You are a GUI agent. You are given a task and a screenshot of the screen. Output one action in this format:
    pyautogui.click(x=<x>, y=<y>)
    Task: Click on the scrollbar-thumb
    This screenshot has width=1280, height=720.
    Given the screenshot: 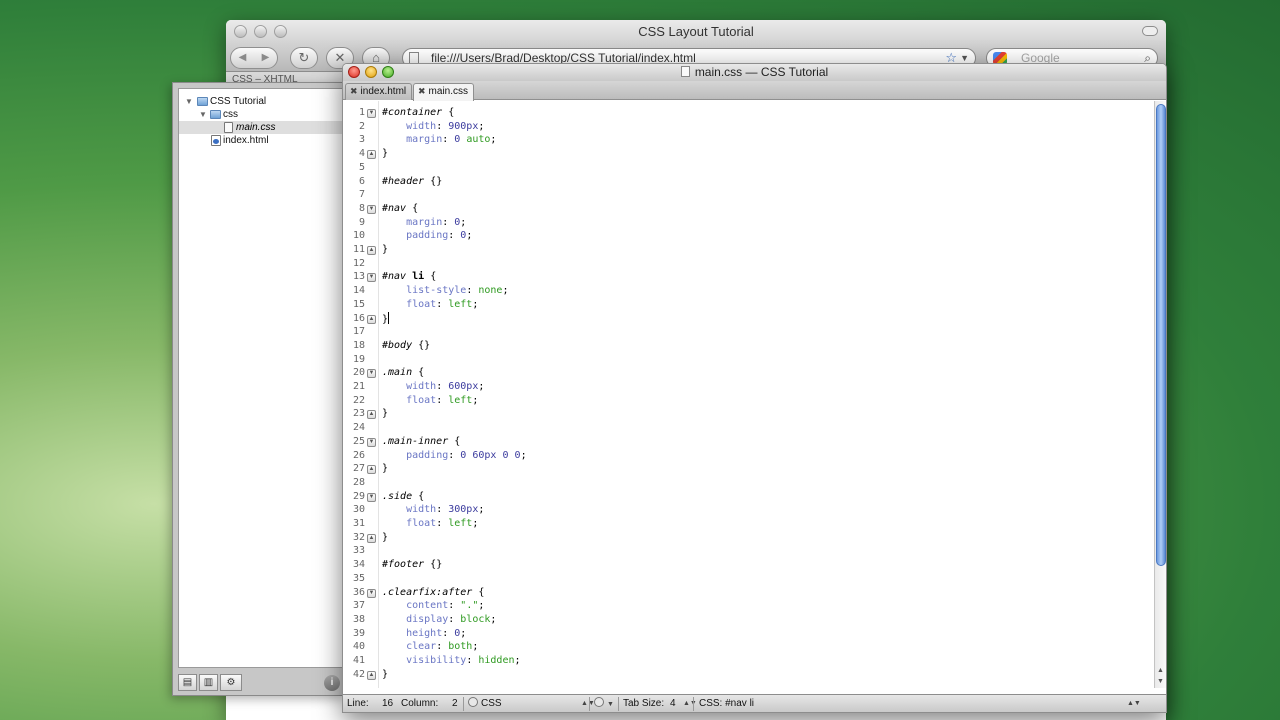 What is the action you would take?
    pyautogui.click(x=1161, y=335)
    